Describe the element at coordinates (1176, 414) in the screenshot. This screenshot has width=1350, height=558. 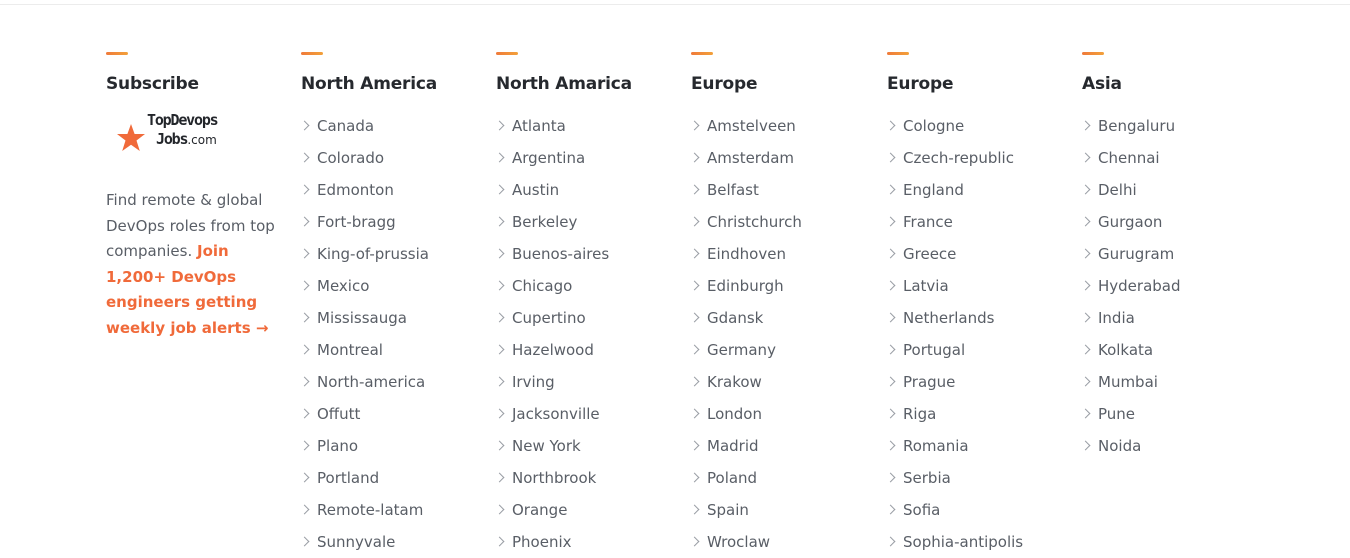
I see `location-link: Pune` at that location.